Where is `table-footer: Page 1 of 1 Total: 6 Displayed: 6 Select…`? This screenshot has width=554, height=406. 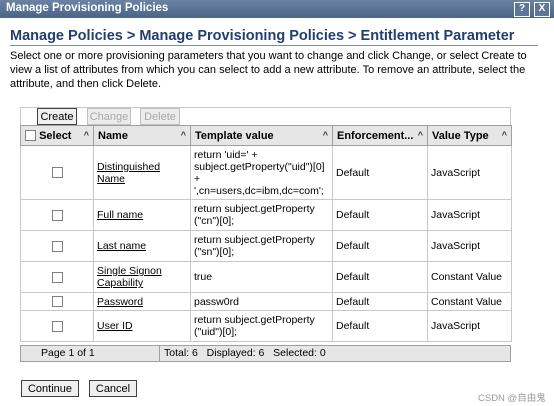 table-footer: Page 1 of 1 Total: 6 Displayed: 6 Select… is located at coordinates (265, 353).